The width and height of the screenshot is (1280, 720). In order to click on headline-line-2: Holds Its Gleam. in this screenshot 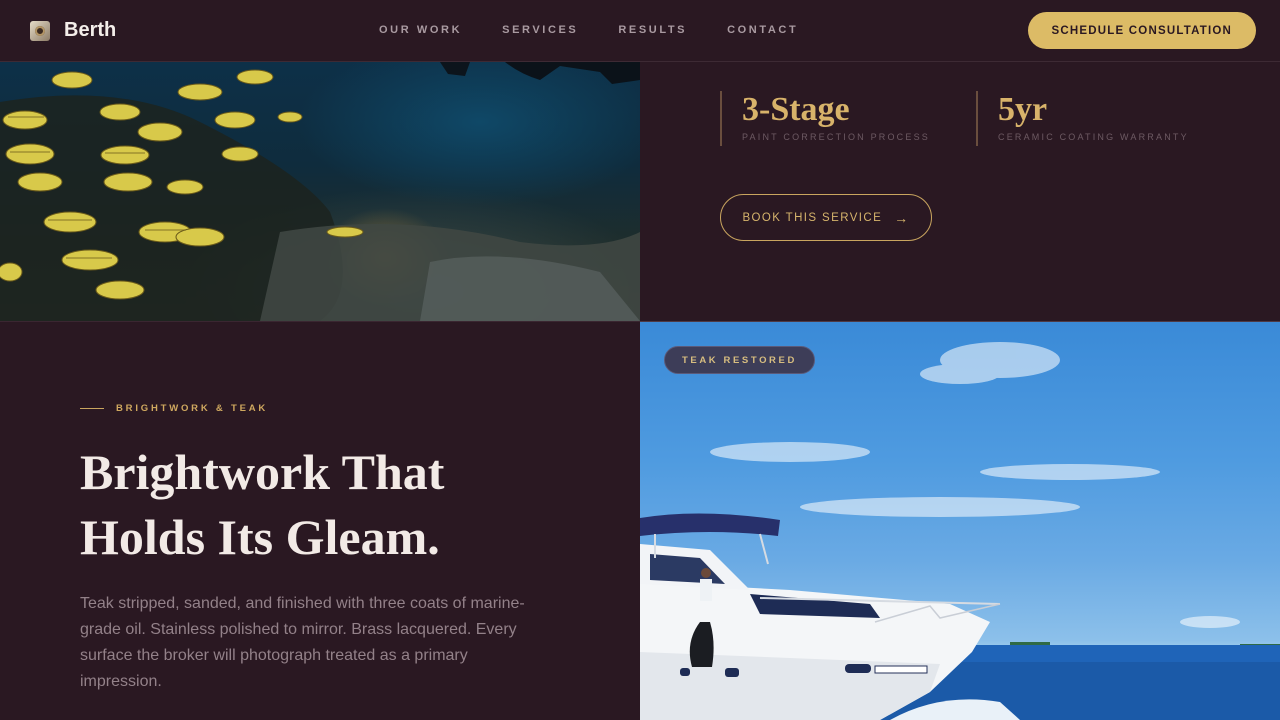, I will do `click(260, 537)`.